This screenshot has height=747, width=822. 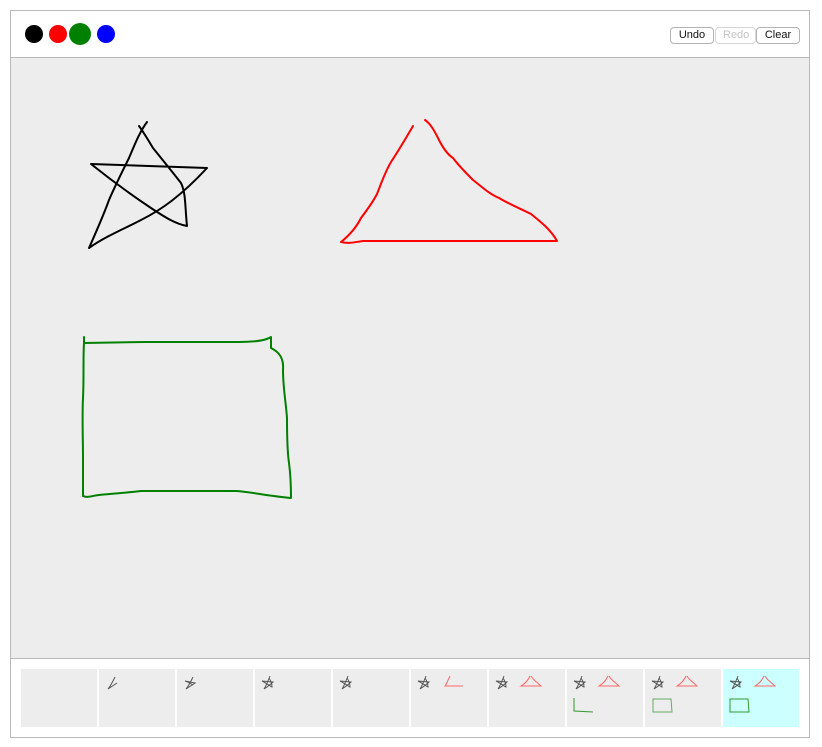 What do you see at coordinates (58, 34) in the screenshot?
I see `color-swatch-red` at bounding box center [58, 34].